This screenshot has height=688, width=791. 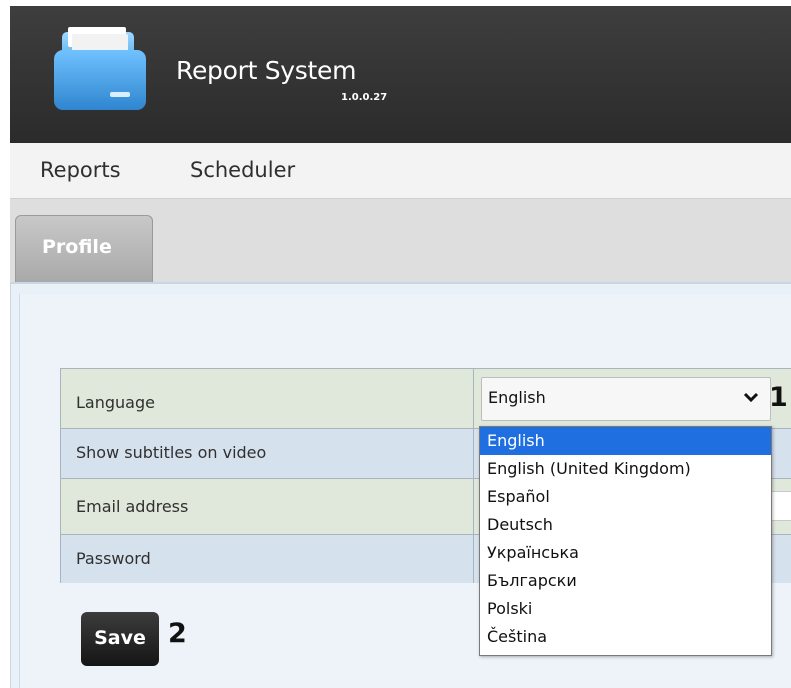 I want to click on nav-reports: Reports, so click(x=80, y=170).